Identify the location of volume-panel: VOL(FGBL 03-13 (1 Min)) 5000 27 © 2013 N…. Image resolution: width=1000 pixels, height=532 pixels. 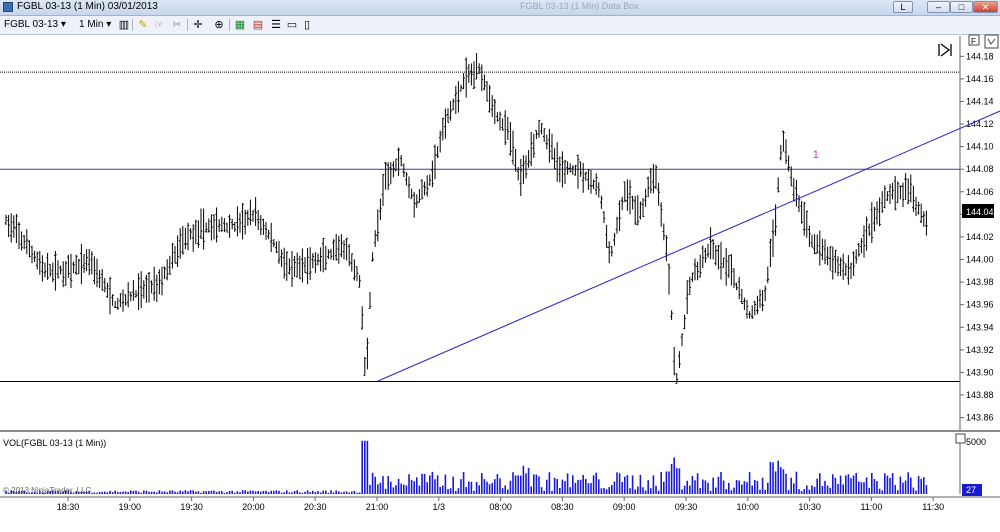
(494, 464).